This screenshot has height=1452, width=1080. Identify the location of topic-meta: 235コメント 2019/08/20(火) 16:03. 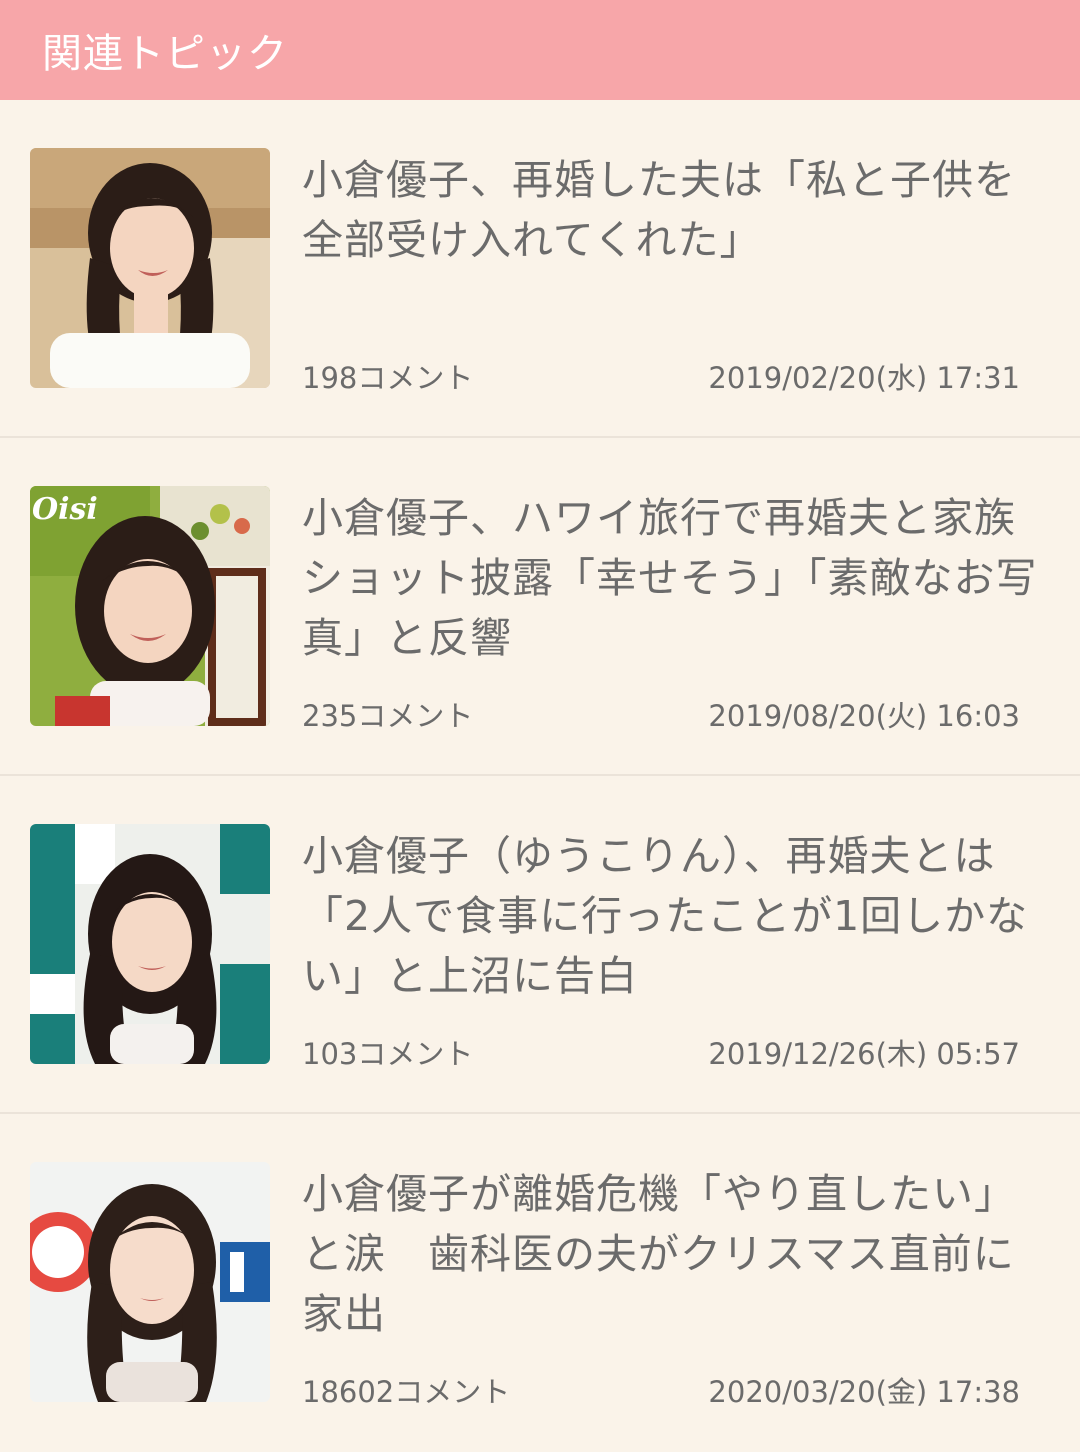
(661, 714).